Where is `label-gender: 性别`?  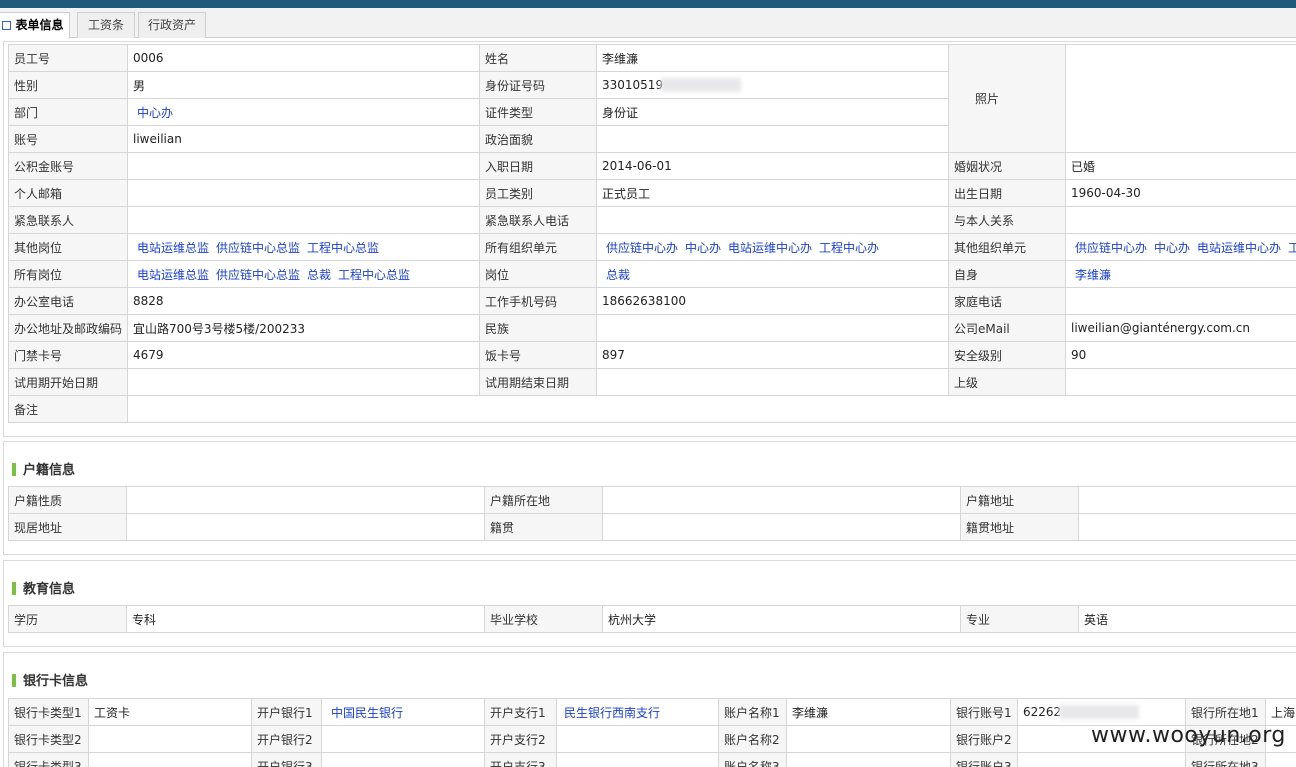
label-gender: 性别 is located at coordinates (68, 85).